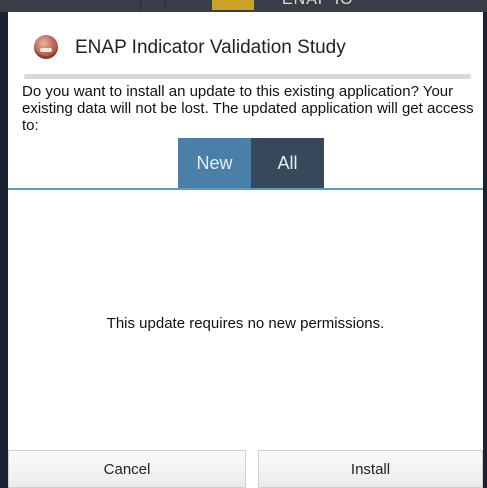  What do you see at coordinates (485, 250) in the screenshot?
I see `background-right-edge` at bounding box center [485, 250].